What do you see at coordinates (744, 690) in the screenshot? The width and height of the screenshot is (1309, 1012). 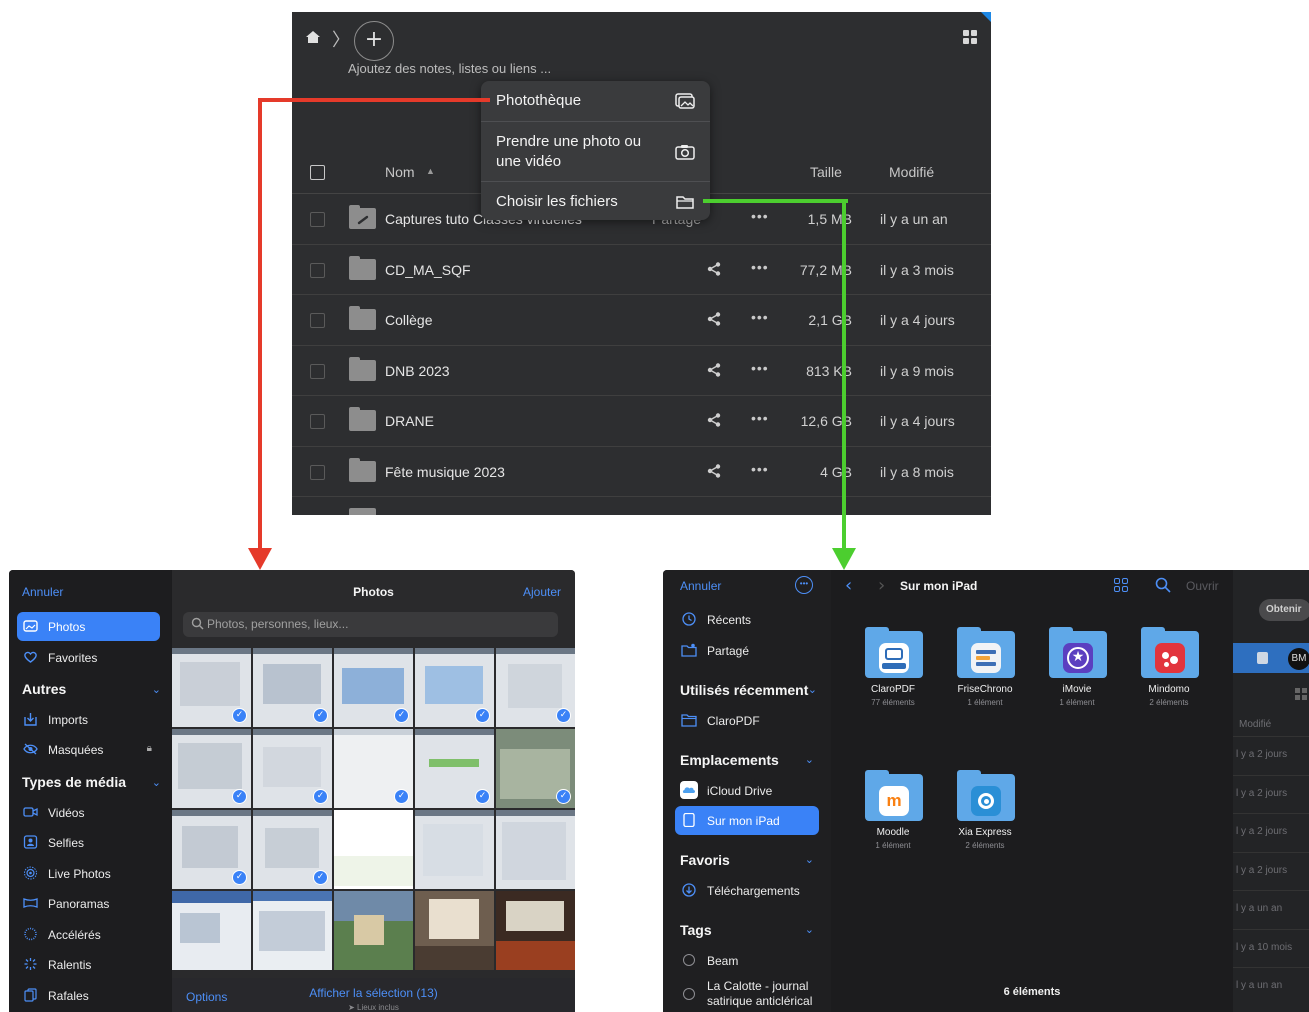 I see `section-recently-used: Utilisés récemment` at bounding box center [744, 690].